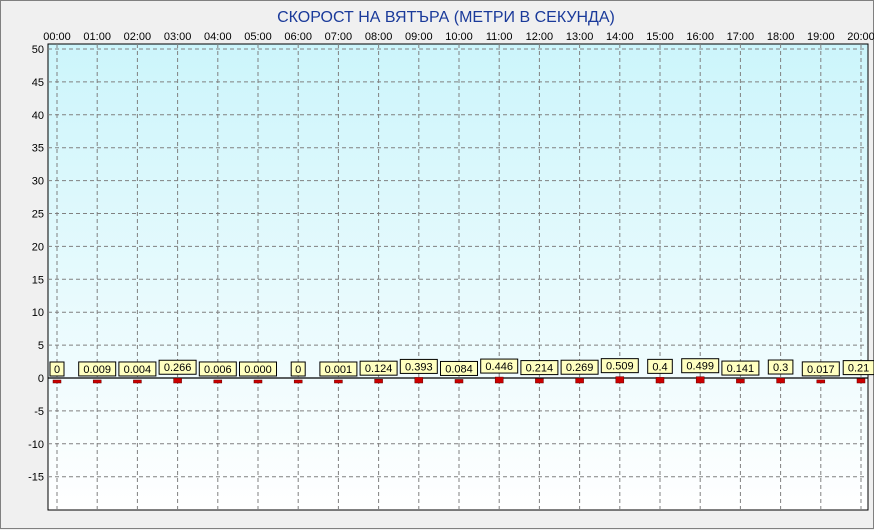 The image size is (874, 530). I want to click on data-label: 0.000, so click(258, 369).